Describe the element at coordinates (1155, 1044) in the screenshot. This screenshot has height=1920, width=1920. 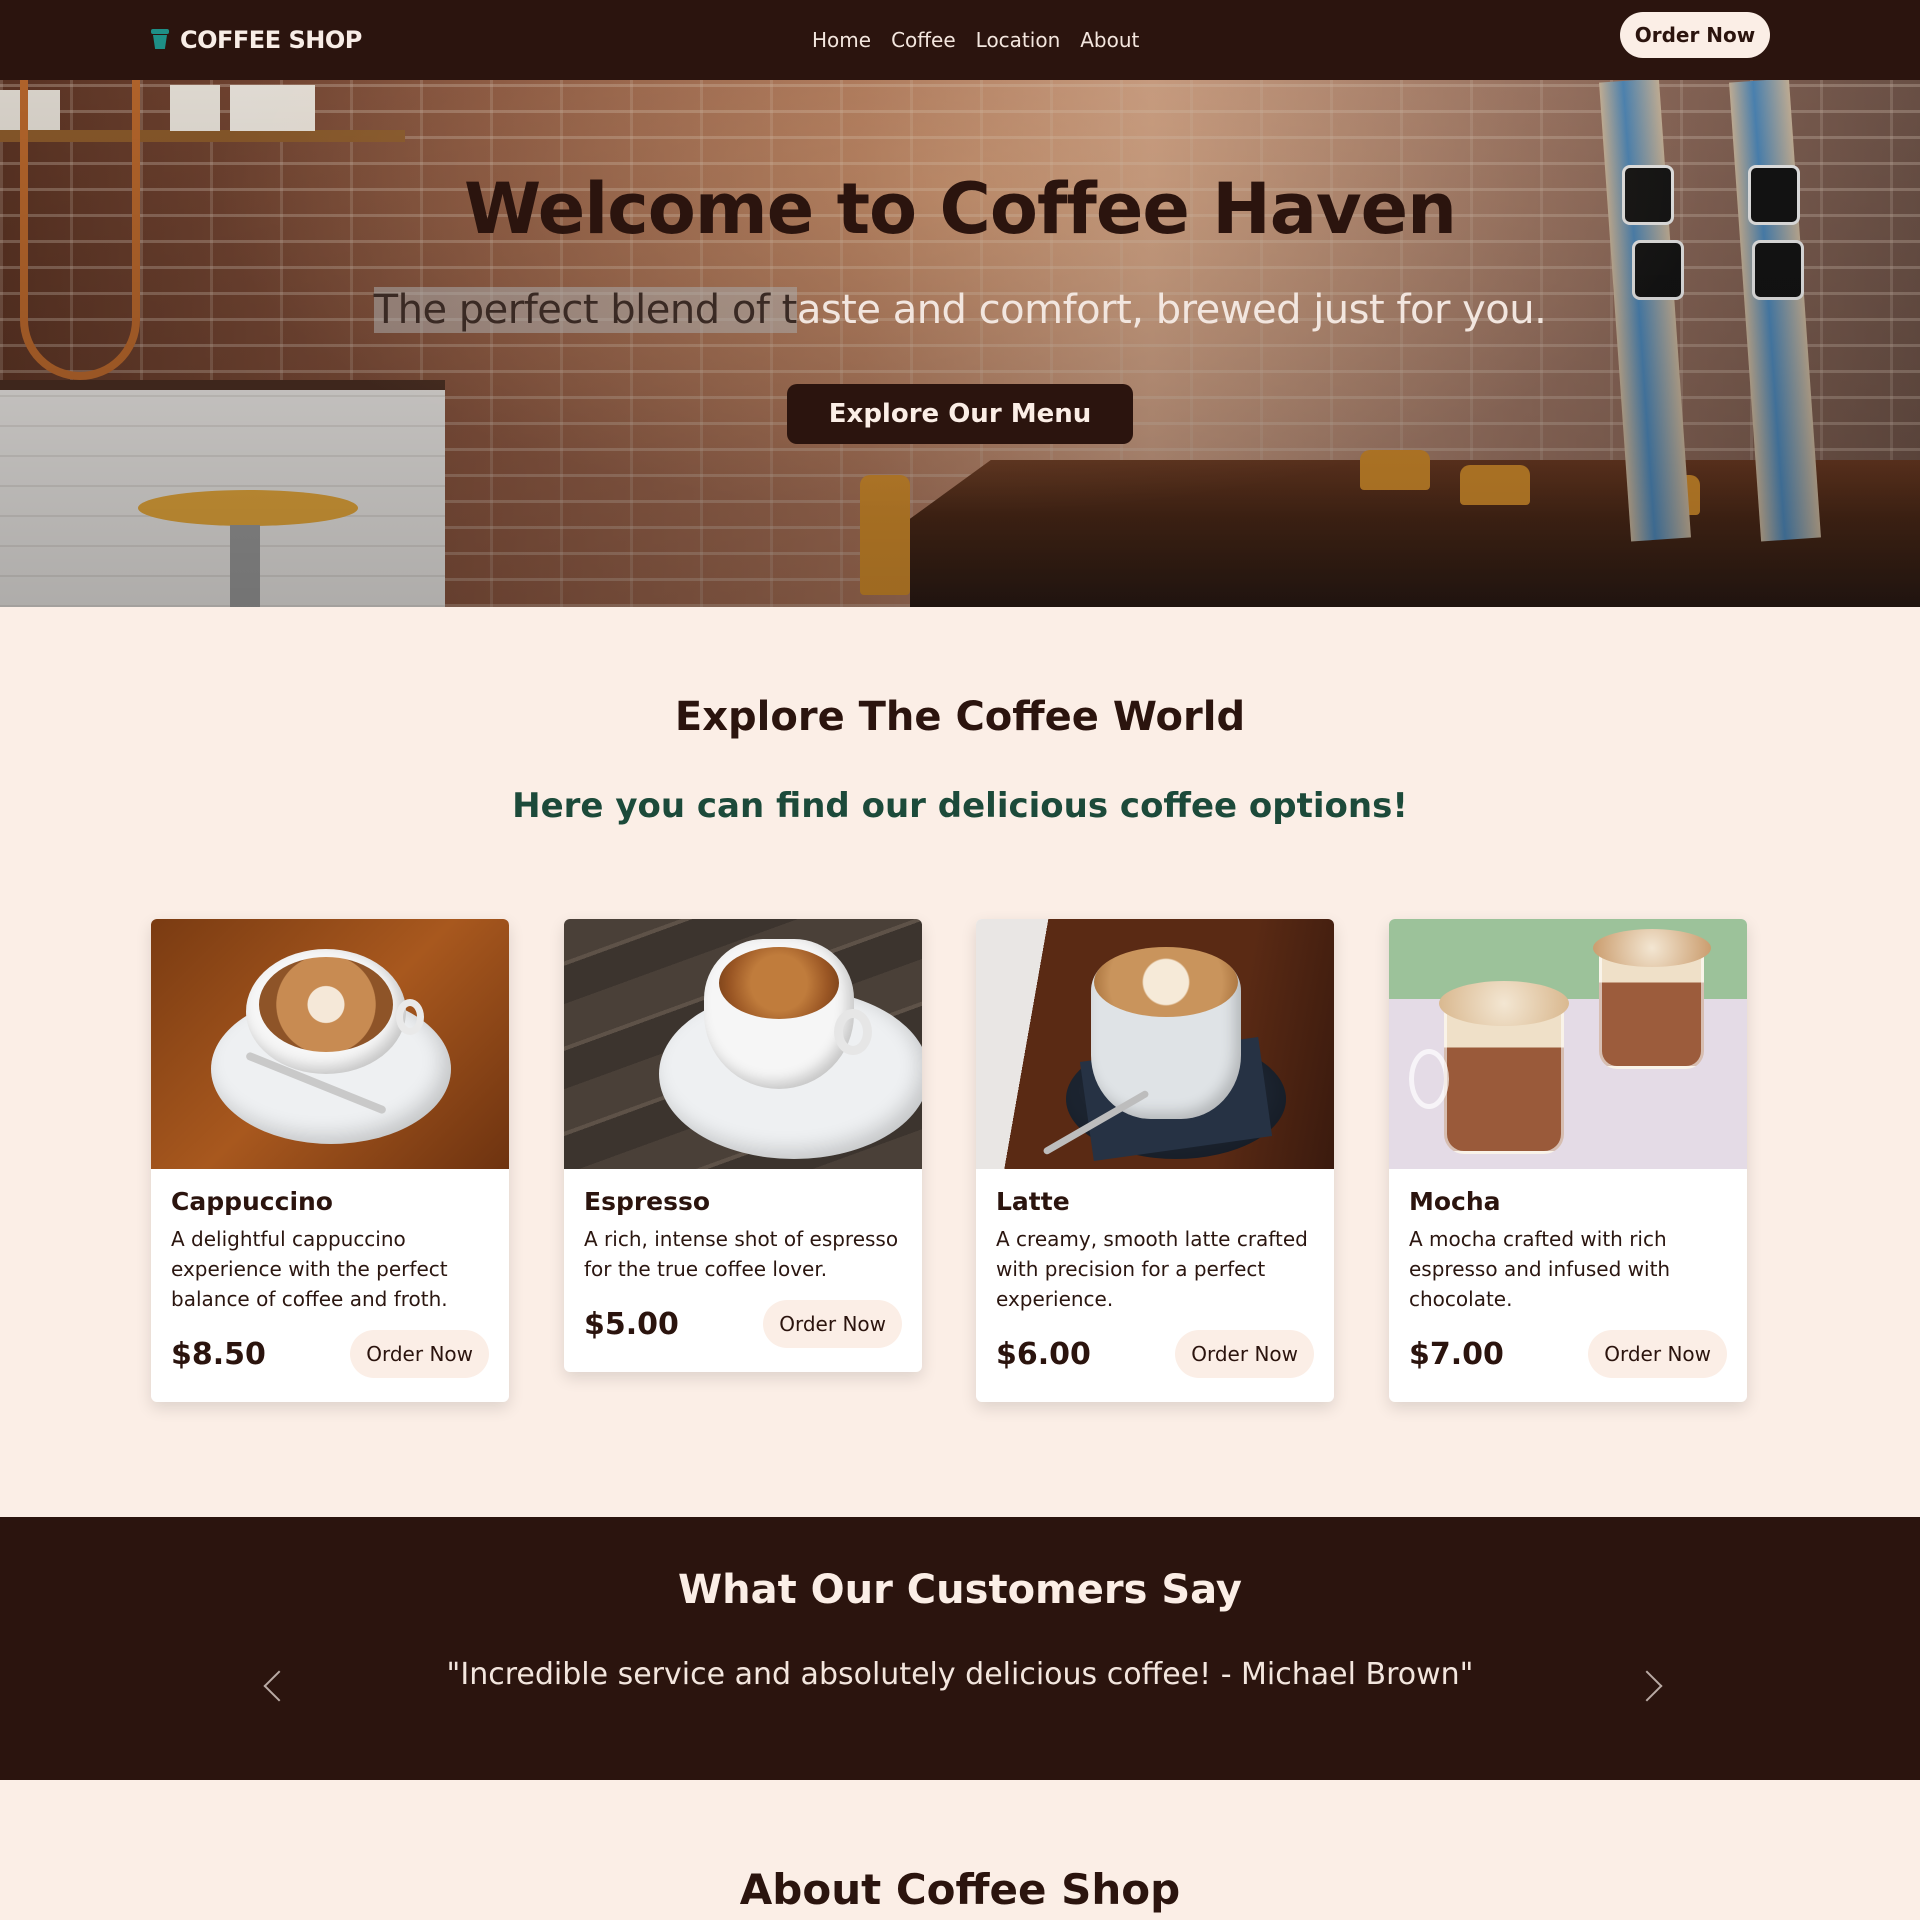
I see `latte-image` at that location.